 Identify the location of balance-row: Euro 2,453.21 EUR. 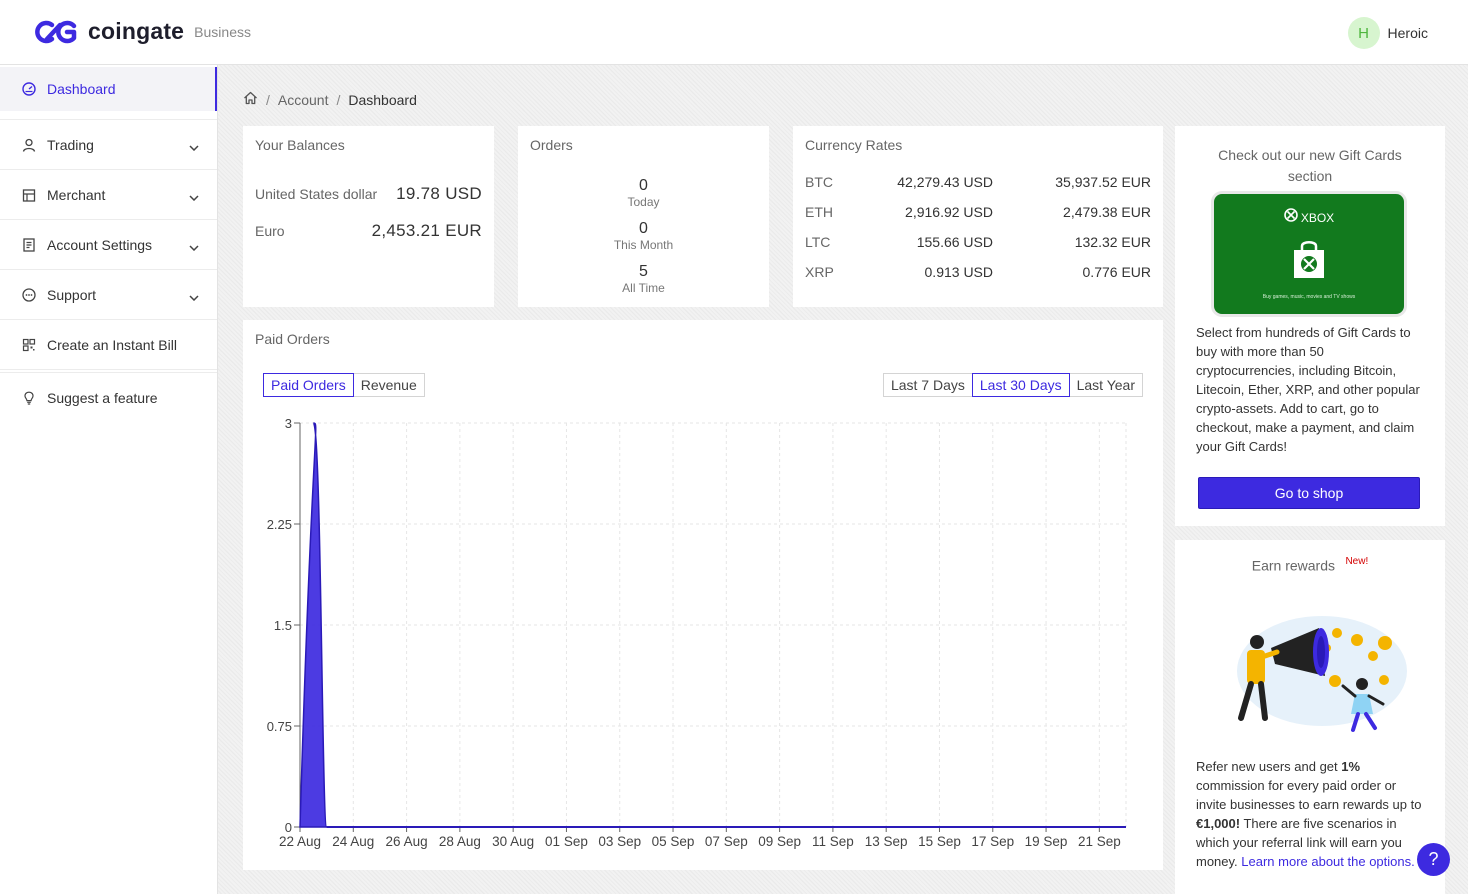
(368, 231).